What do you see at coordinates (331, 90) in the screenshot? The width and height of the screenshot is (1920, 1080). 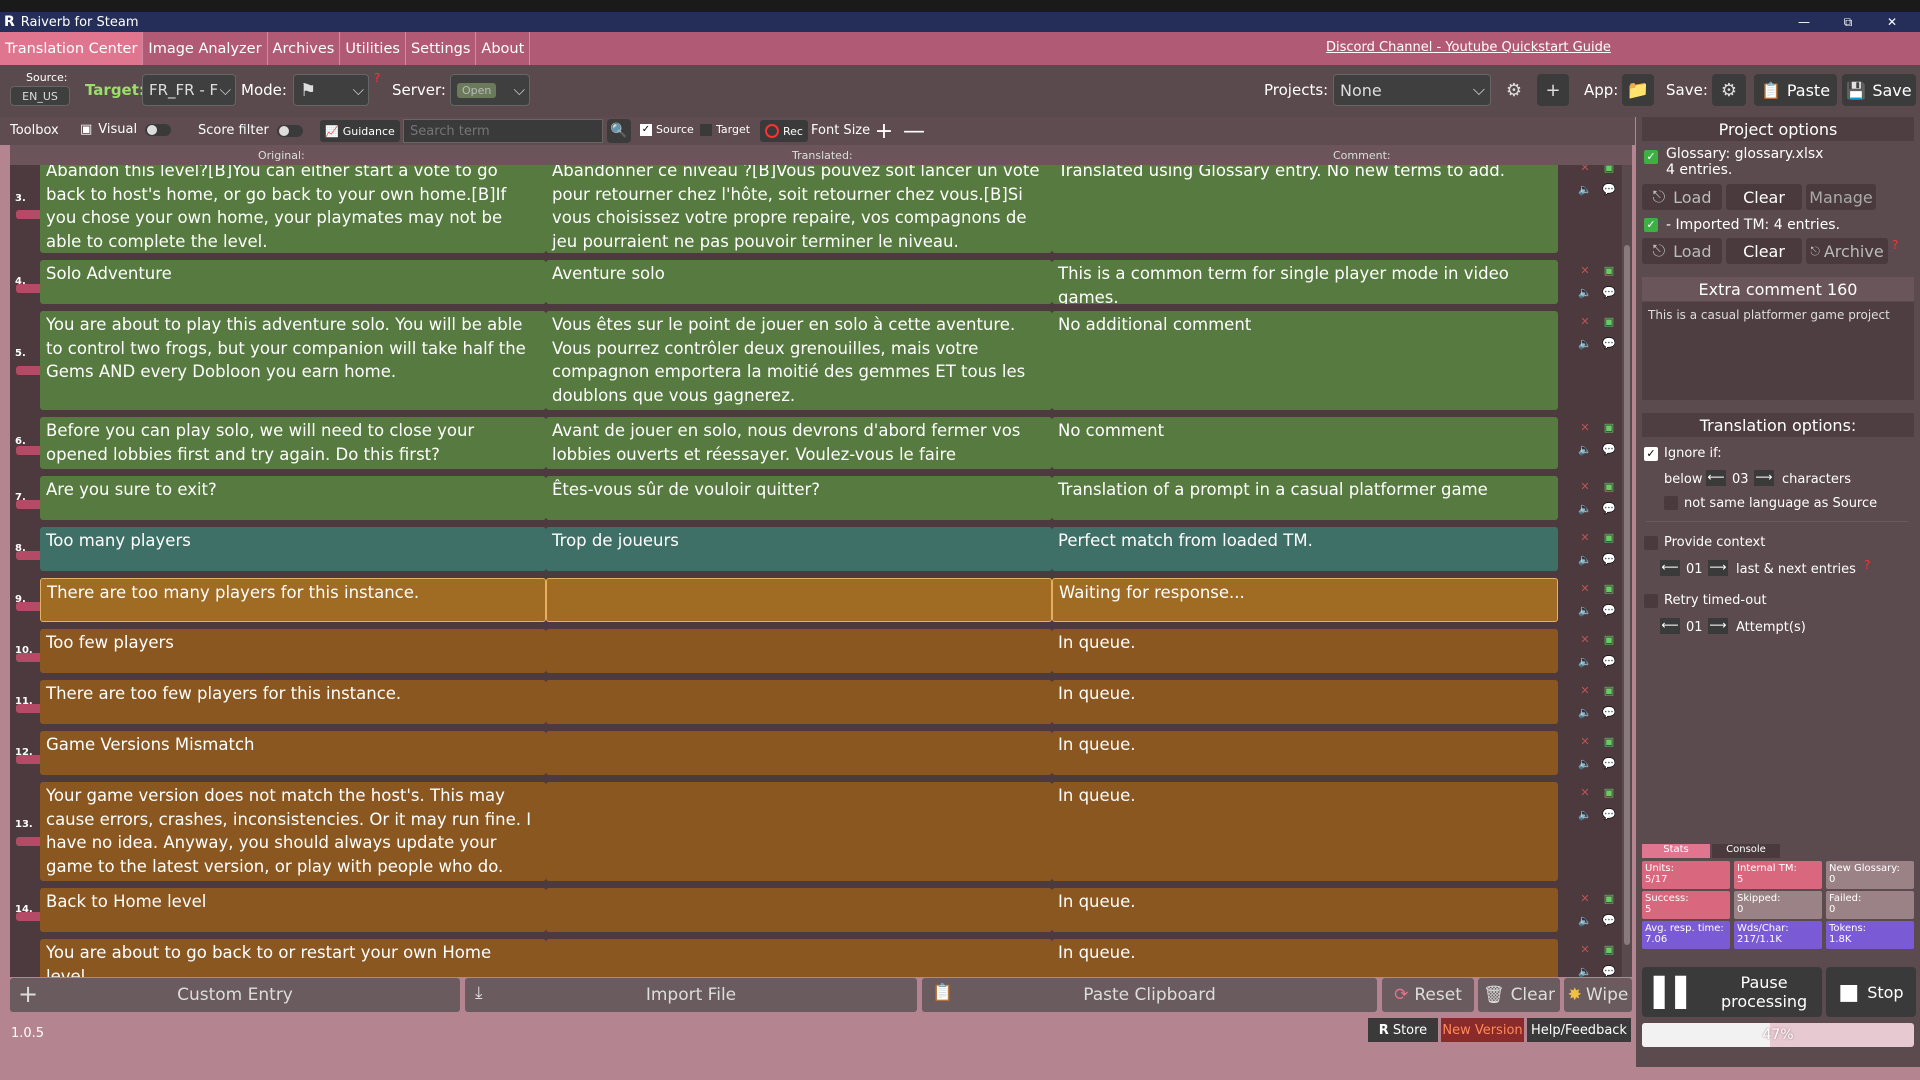 I see `mode-select: ⚑⌵` at bounding box center [331, 90].